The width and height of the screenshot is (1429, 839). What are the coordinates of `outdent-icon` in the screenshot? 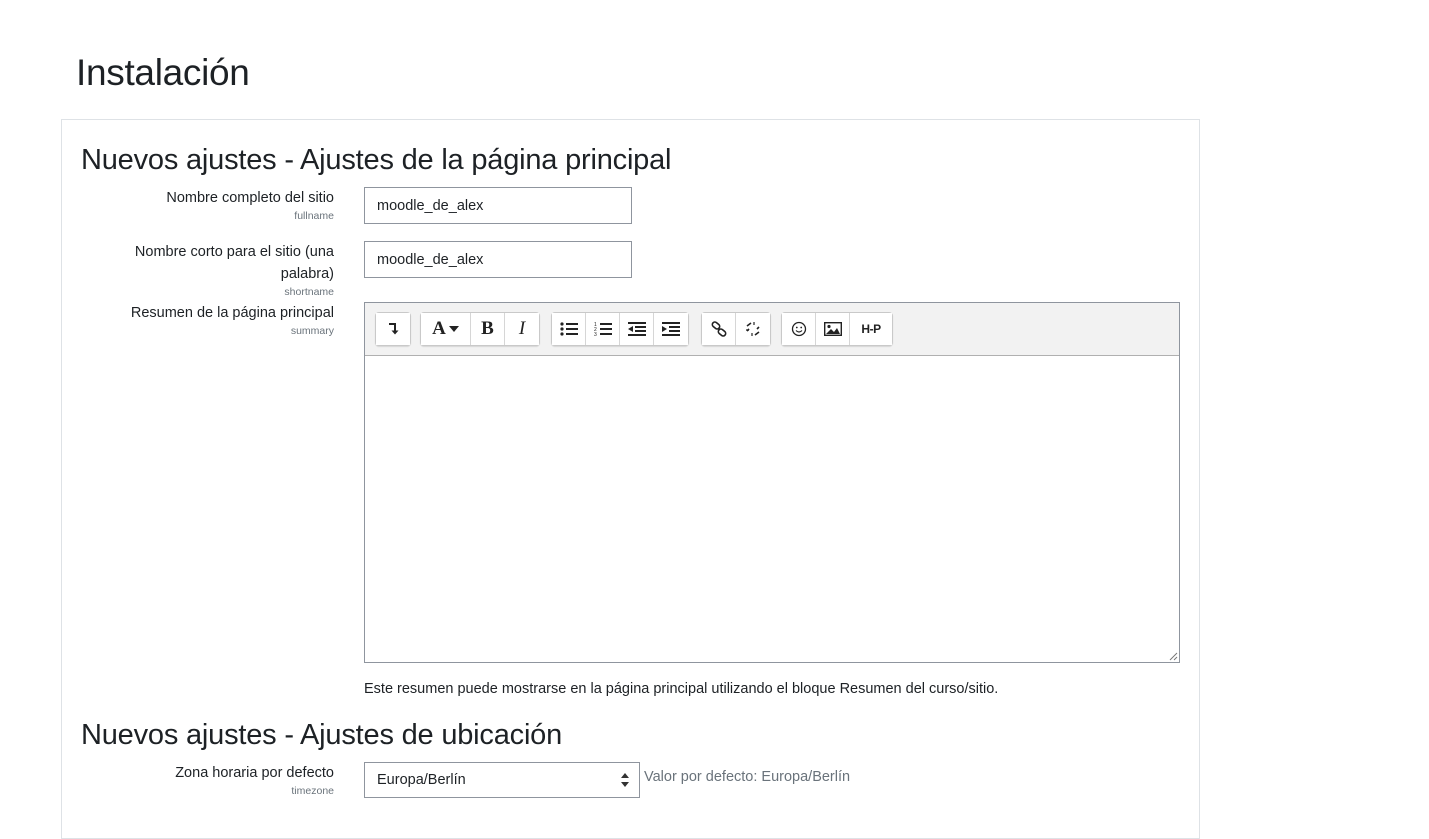 It's located at (637, 329).